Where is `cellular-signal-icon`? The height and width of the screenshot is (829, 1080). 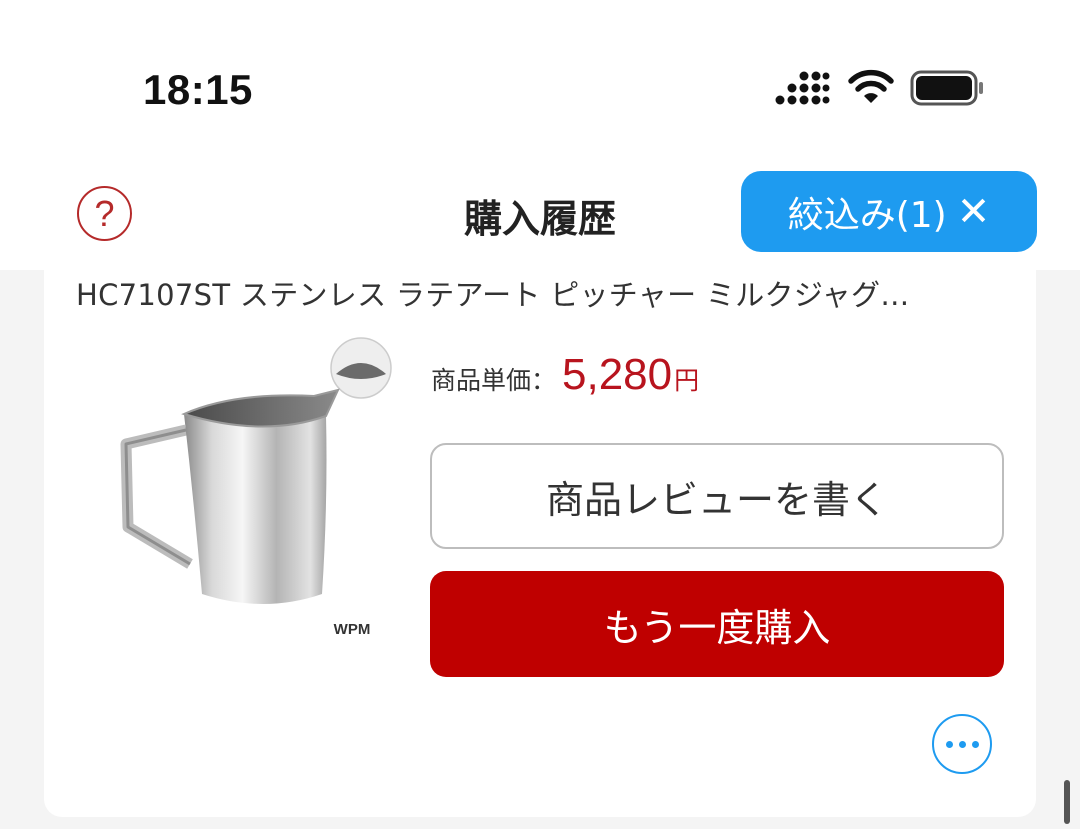
cellular-signal-icon is located at coordinates (802, 88).